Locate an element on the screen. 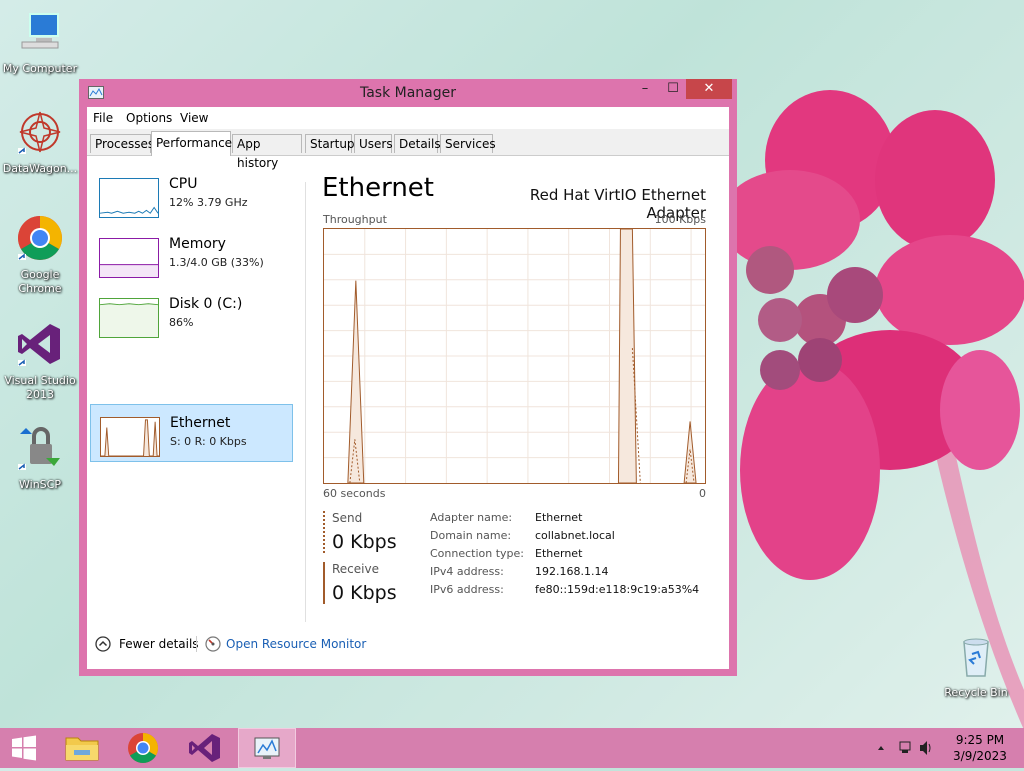 Image resolution: width=1024 pixels, height=771 pixels. desktop-icon-label: WinSCP is located at coordinates (40, 484).